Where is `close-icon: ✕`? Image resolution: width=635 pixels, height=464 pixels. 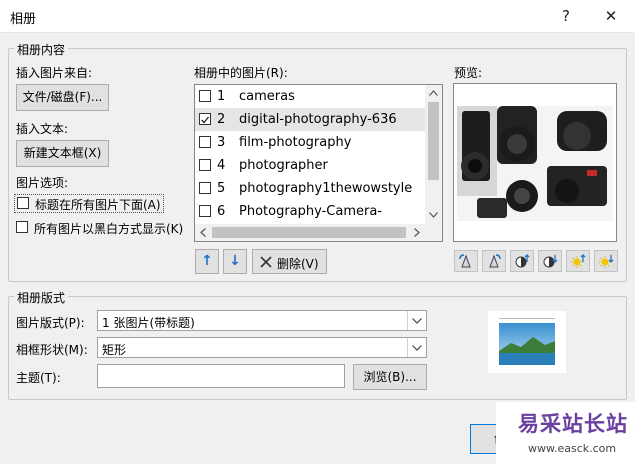
close-icon: ✕ is located at coordinates (611, 16).